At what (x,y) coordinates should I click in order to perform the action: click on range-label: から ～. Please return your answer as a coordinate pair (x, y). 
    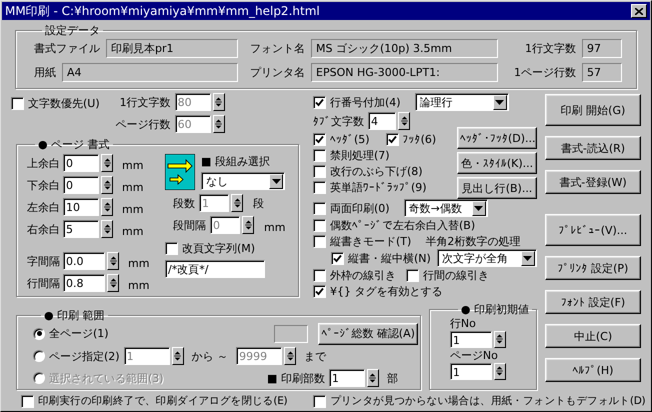
    Looking at the image, I should click on (210, 356).